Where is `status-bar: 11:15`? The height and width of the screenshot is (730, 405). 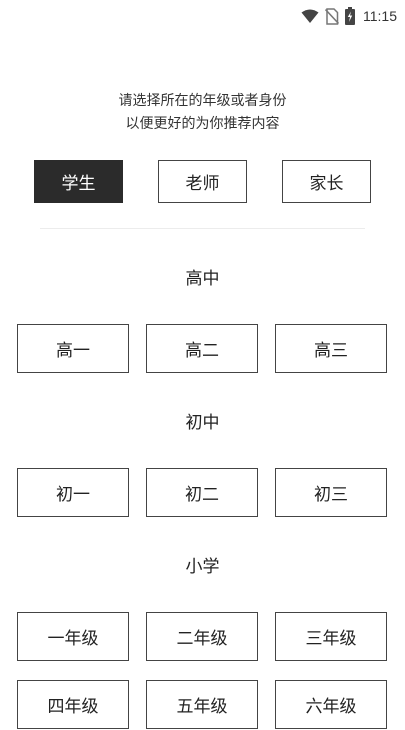
status-bar: 11:15 is located at coordinates (202, 16).